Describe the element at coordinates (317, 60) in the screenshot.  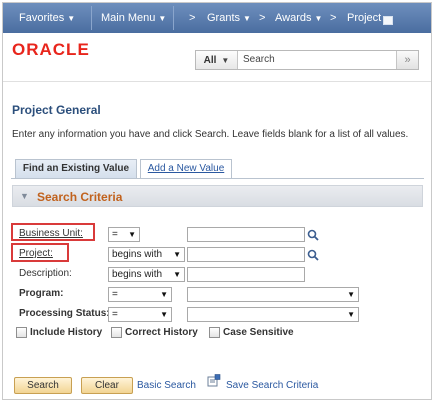
I see `search-input: Search` at that location.